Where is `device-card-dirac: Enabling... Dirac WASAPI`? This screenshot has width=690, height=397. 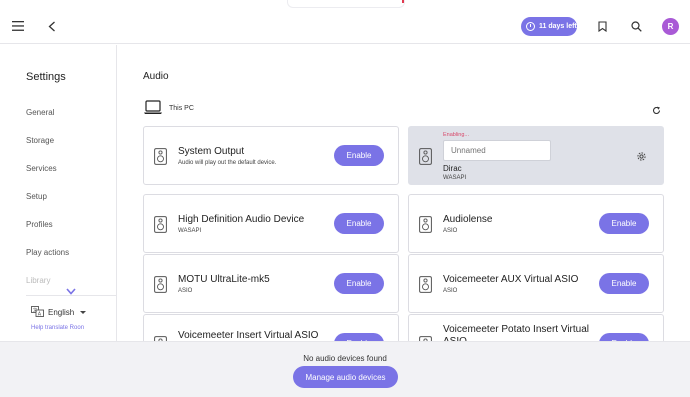 device-card-dirac: Enabling... Dirac WASAPI is located at coordinates (536, 155).